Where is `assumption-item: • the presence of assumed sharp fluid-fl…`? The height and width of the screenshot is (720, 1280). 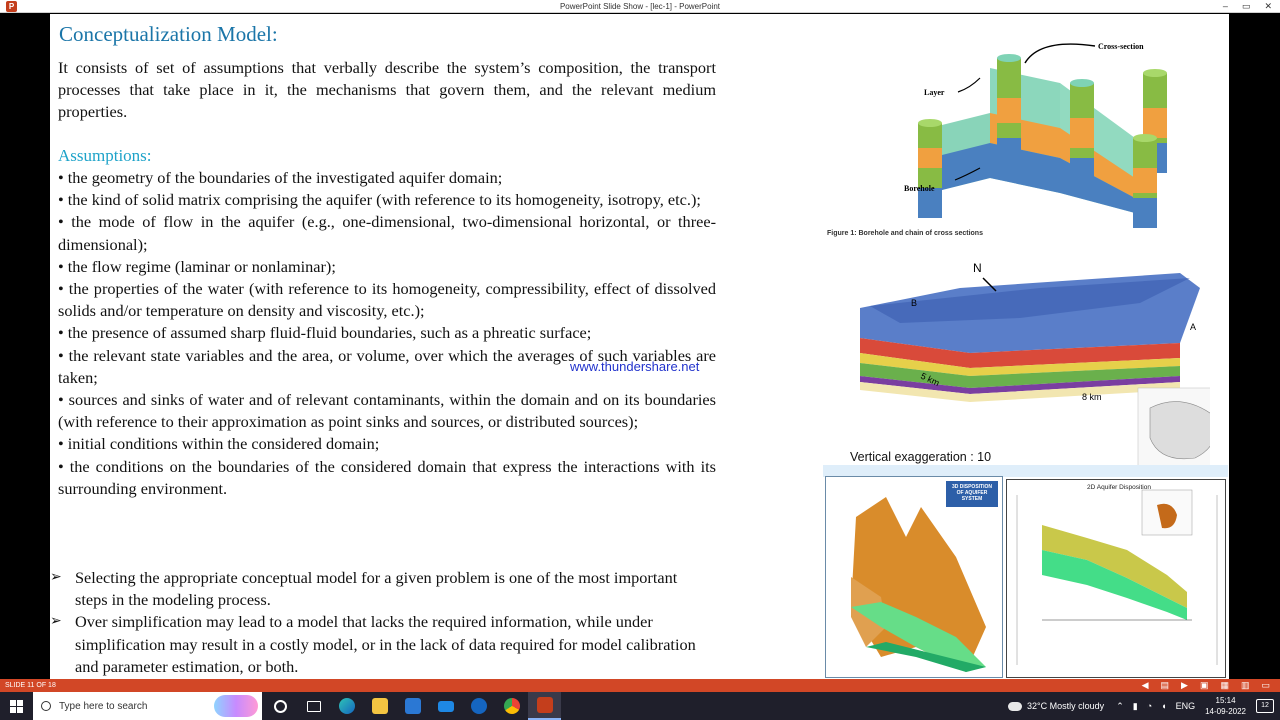
assumption-item: • the presence of assumed sharp fluid-fl… is located at coordinates (325, 333).